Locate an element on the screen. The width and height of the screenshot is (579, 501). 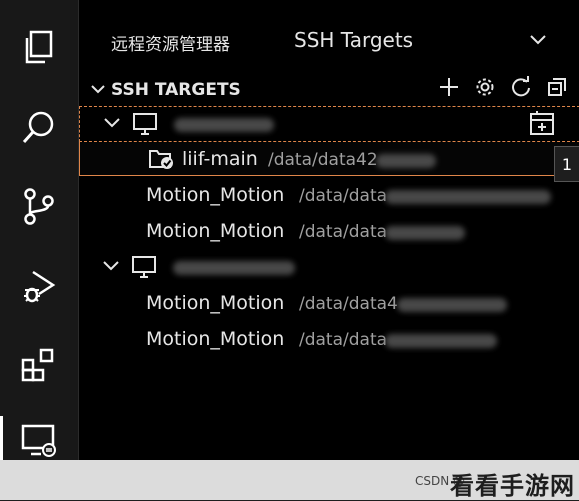
activity-bar is located at coordinates (39, 250).